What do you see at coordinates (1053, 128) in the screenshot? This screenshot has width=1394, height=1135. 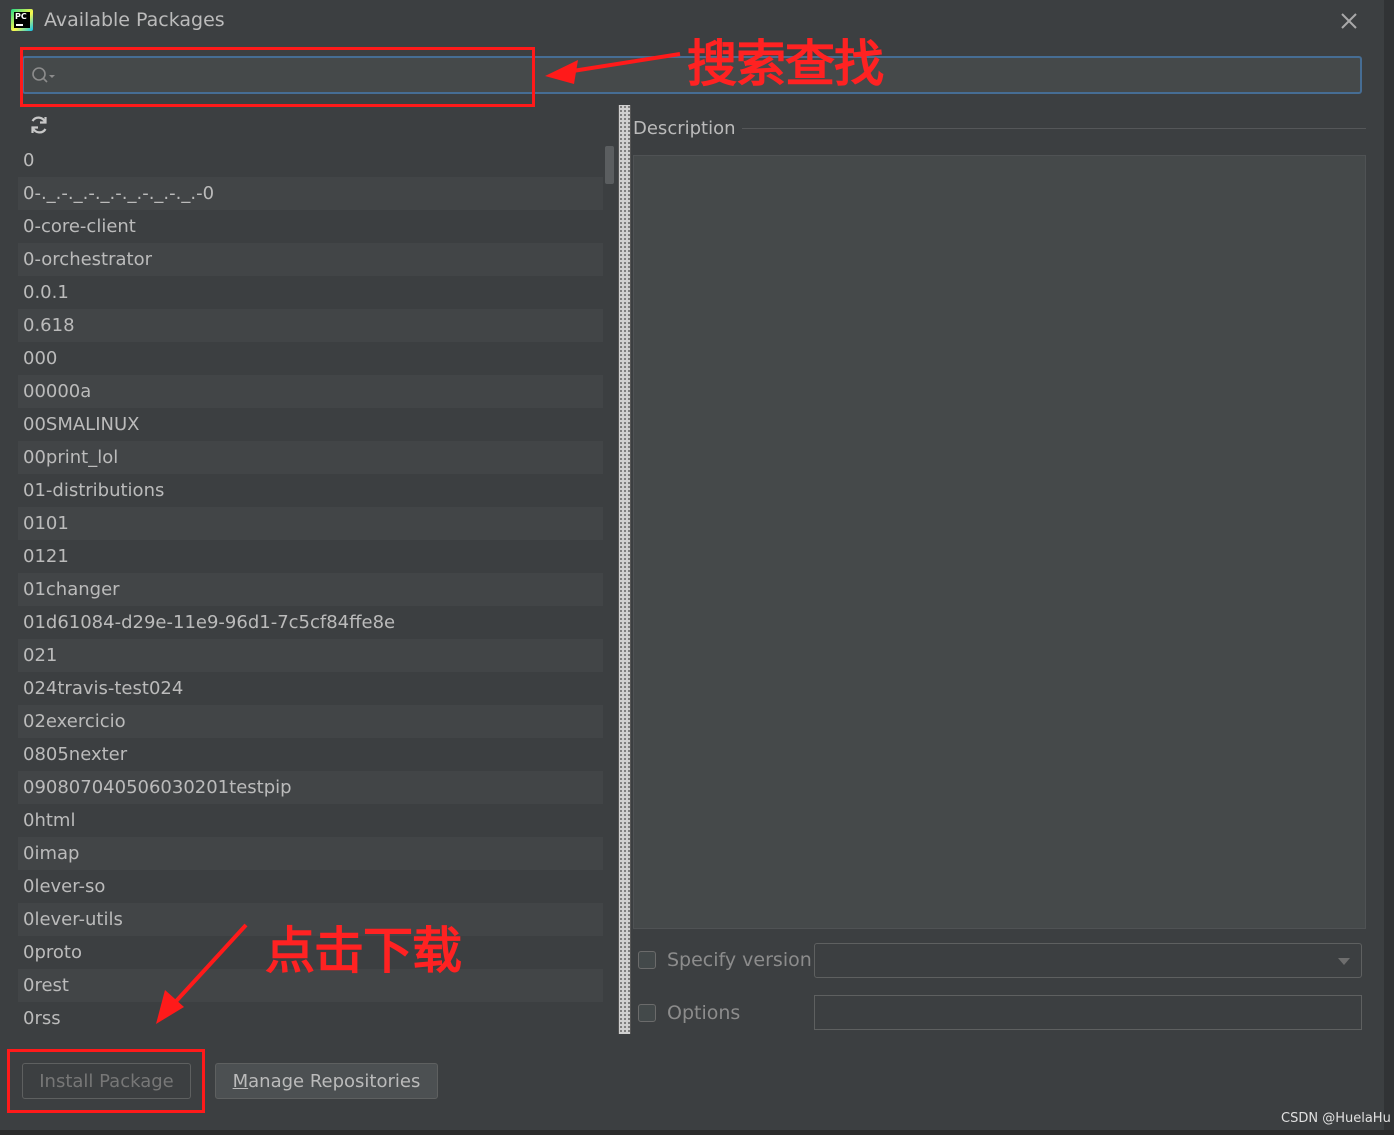 I see `description-divider` at bounding box center [1053, 128].